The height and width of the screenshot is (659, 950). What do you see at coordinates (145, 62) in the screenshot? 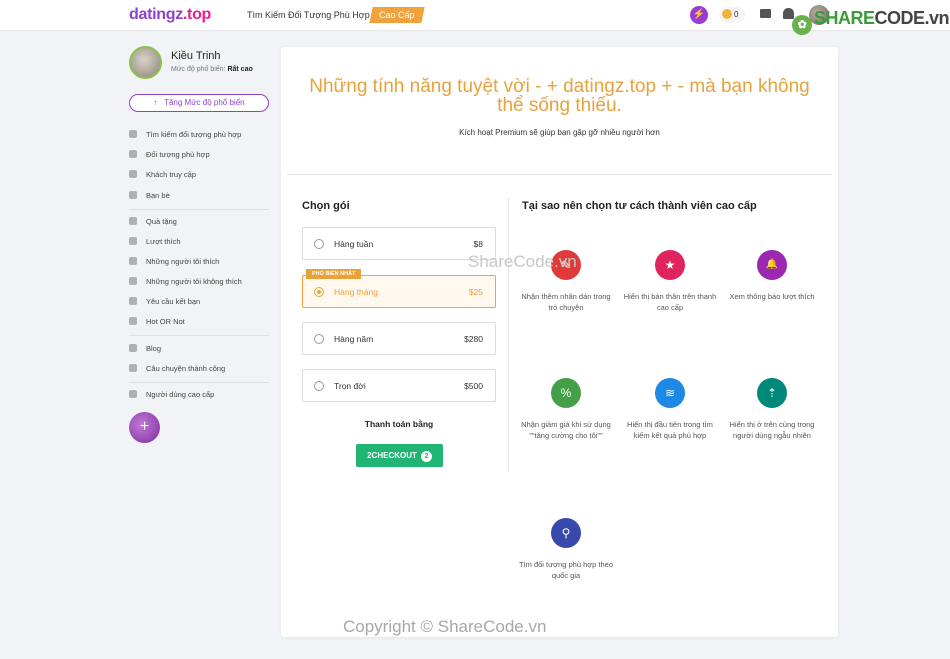
I see `profile-avatar` at bounding box center [145, 62].